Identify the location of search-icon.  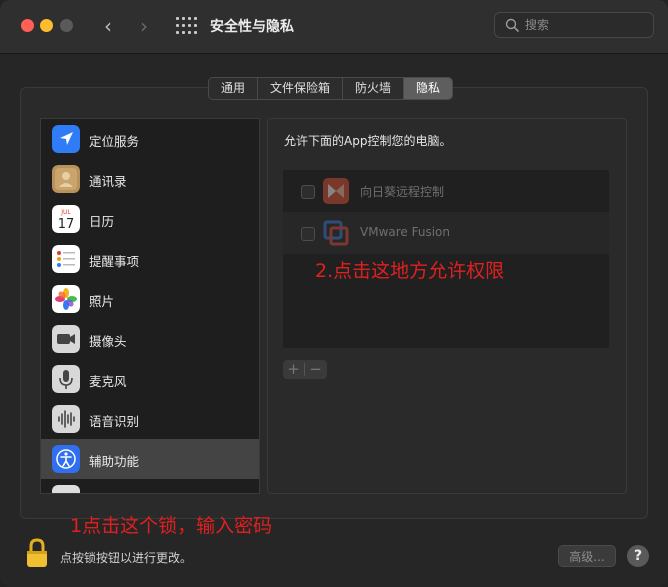
(512, 25).